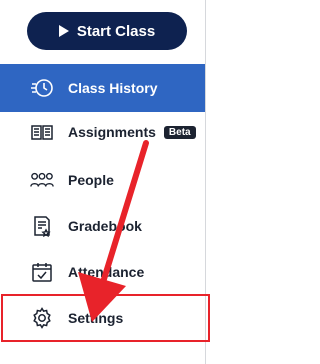 Image resolution: width=320 pixels, height=364 pixels. I want to click on sidebar-item-label: Assignments, so click(112, 132).